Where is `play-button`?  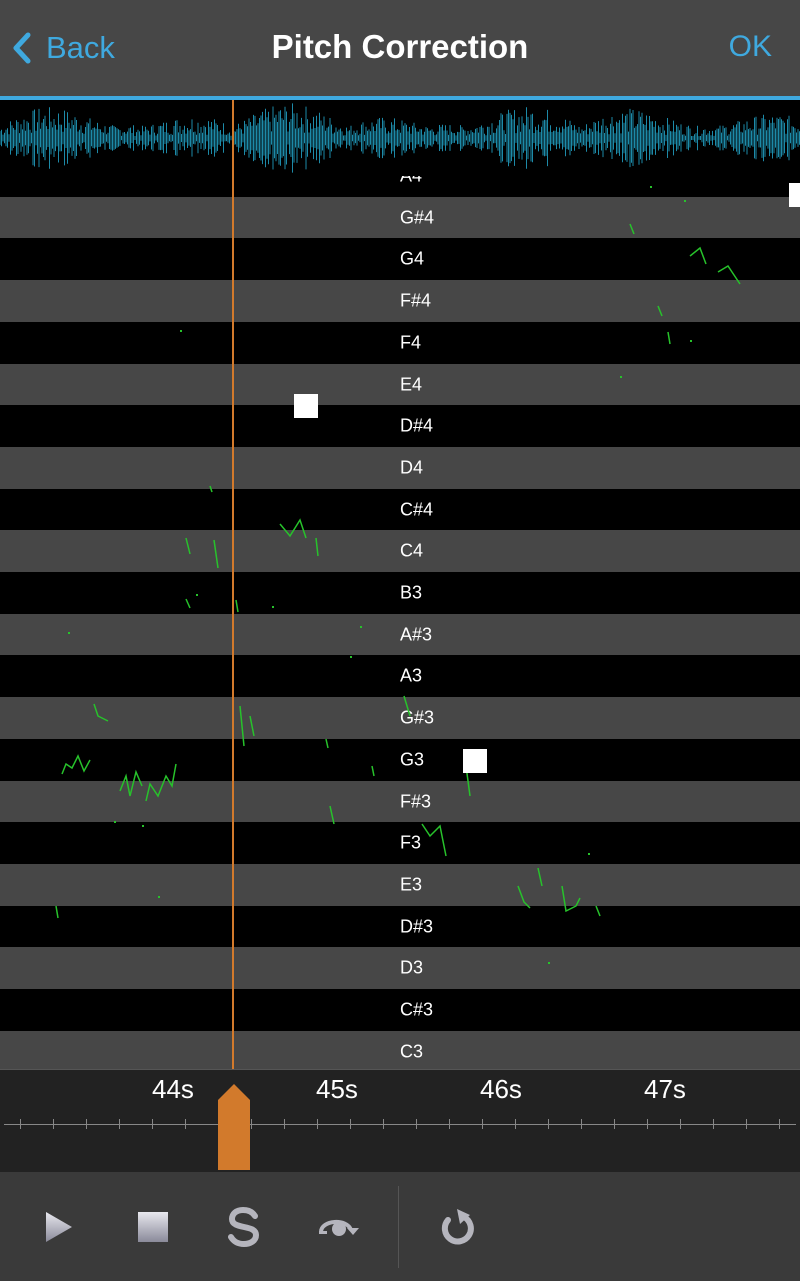 play-button is located at coordinates (59, 1227).